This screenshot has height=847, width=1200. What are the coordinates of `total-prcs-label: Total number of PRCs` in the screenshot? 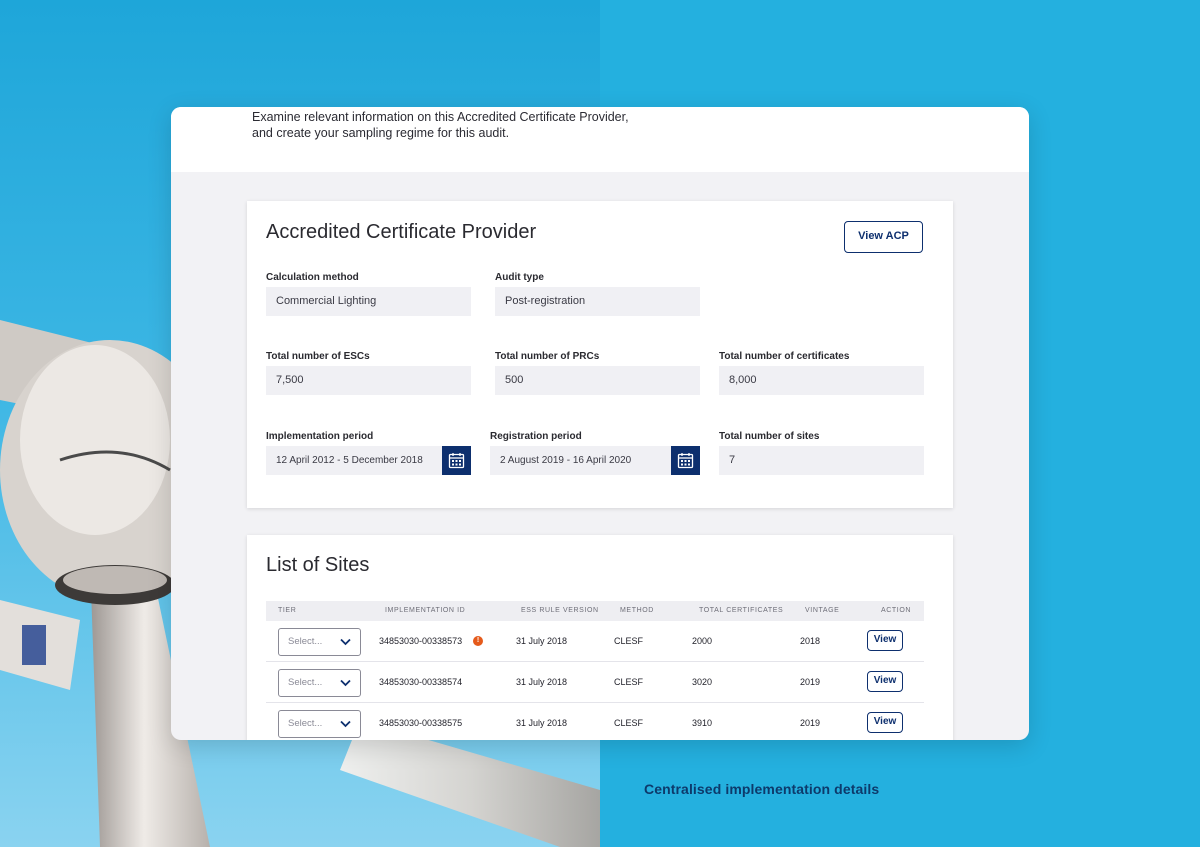 It's located at (547, 356).